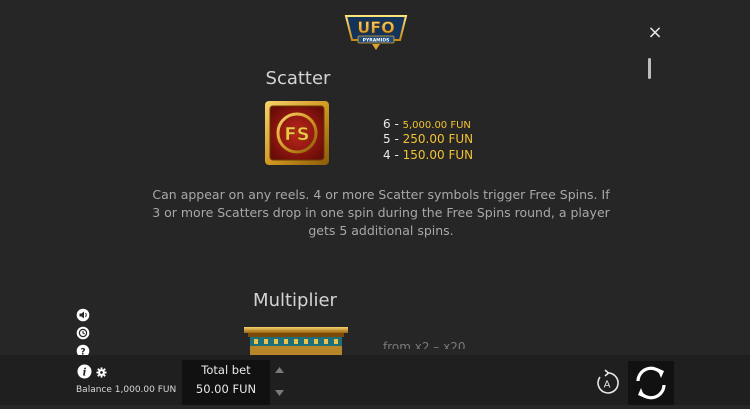  I want to click on paytable-amount: 5,000.00 FUN, so click(436, 125).